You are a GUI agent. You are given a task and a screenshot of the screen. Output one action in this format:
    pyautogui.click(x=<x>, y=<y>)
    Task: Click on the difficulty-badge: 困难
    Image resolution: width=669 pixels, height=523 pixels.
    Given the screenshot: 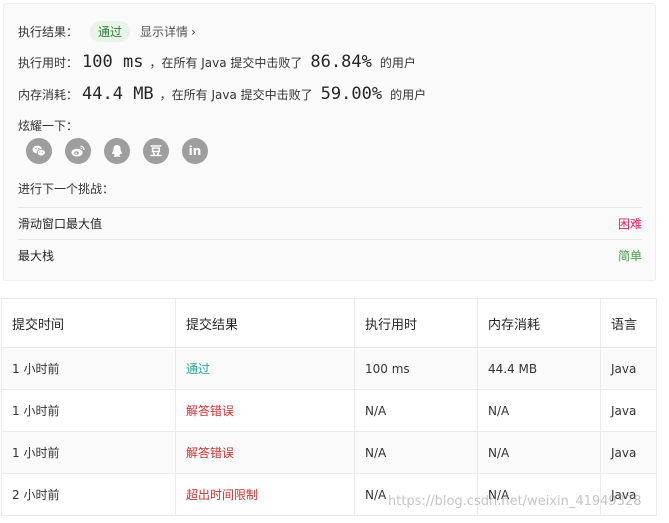 What is the action you would take?
    pyautogui.click(x=629, y=224)
    